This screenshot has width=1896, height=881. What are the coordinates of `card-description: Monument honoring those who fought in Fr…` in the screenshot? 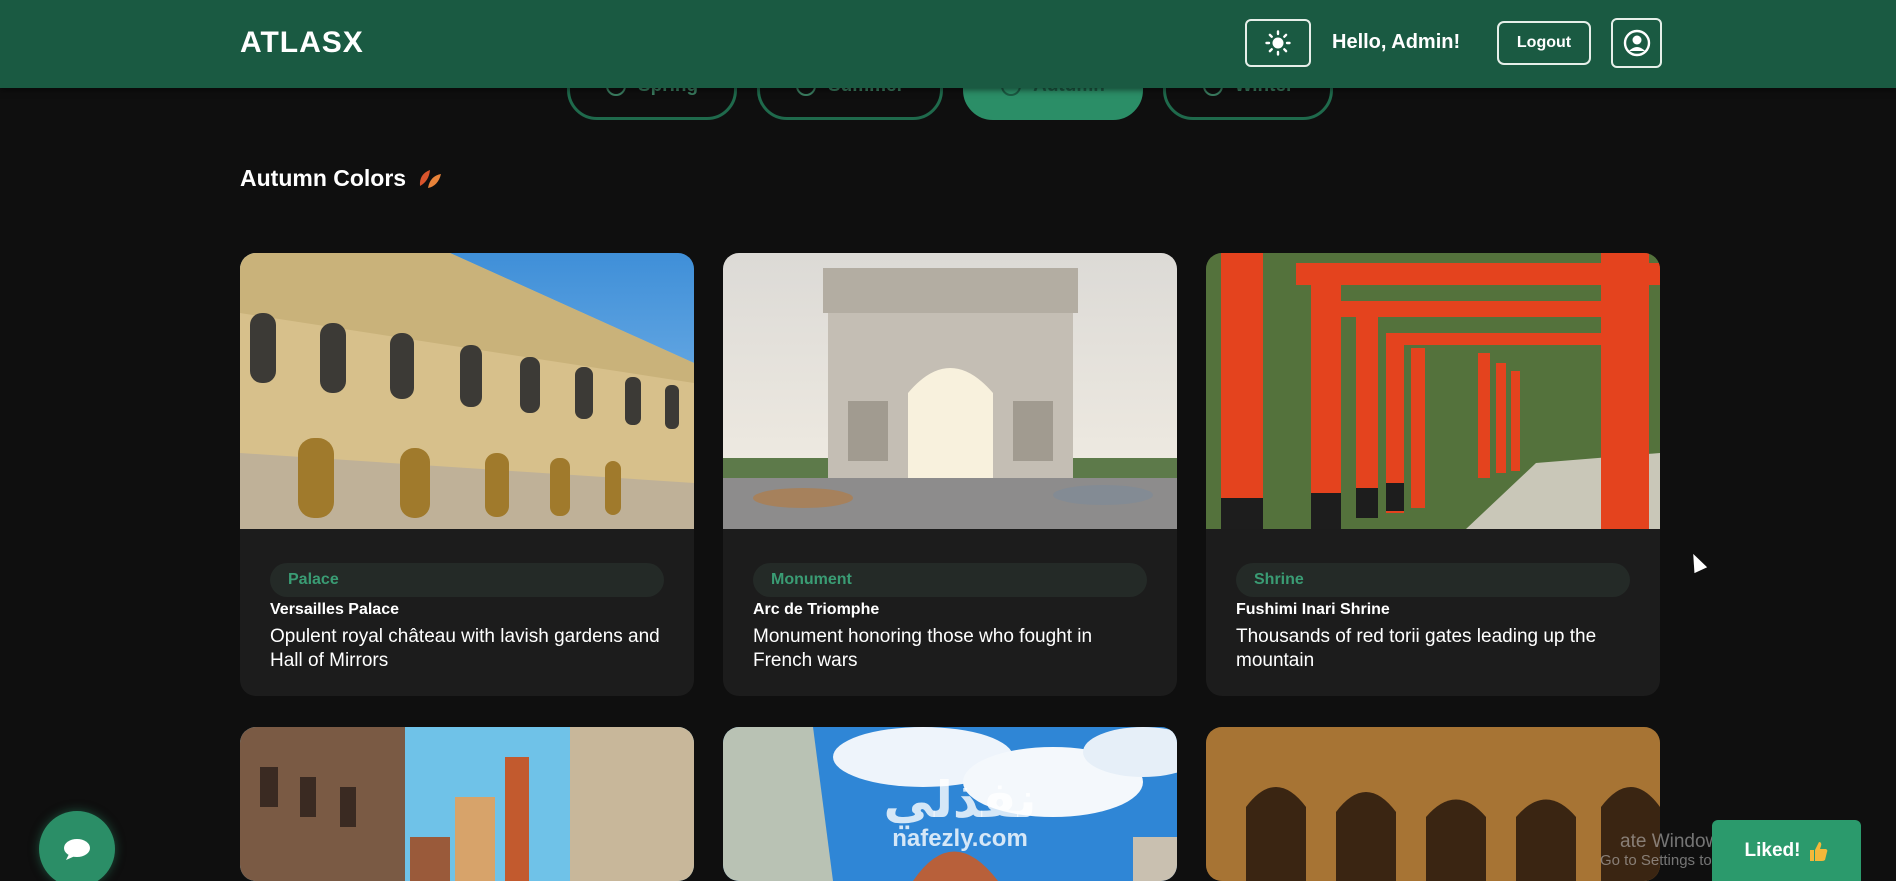 It's located at (923, 648).